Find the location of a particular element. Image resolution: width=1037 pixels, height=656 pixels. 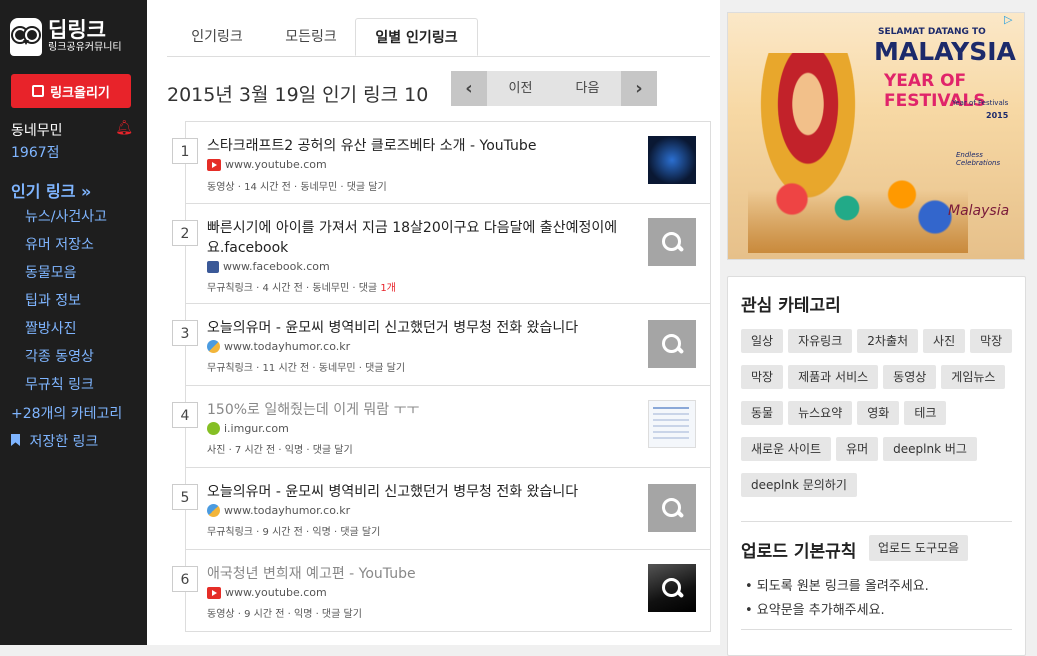

user-info: 동네무민 1967점 🔔︎ is located at coordinates (72, 141).